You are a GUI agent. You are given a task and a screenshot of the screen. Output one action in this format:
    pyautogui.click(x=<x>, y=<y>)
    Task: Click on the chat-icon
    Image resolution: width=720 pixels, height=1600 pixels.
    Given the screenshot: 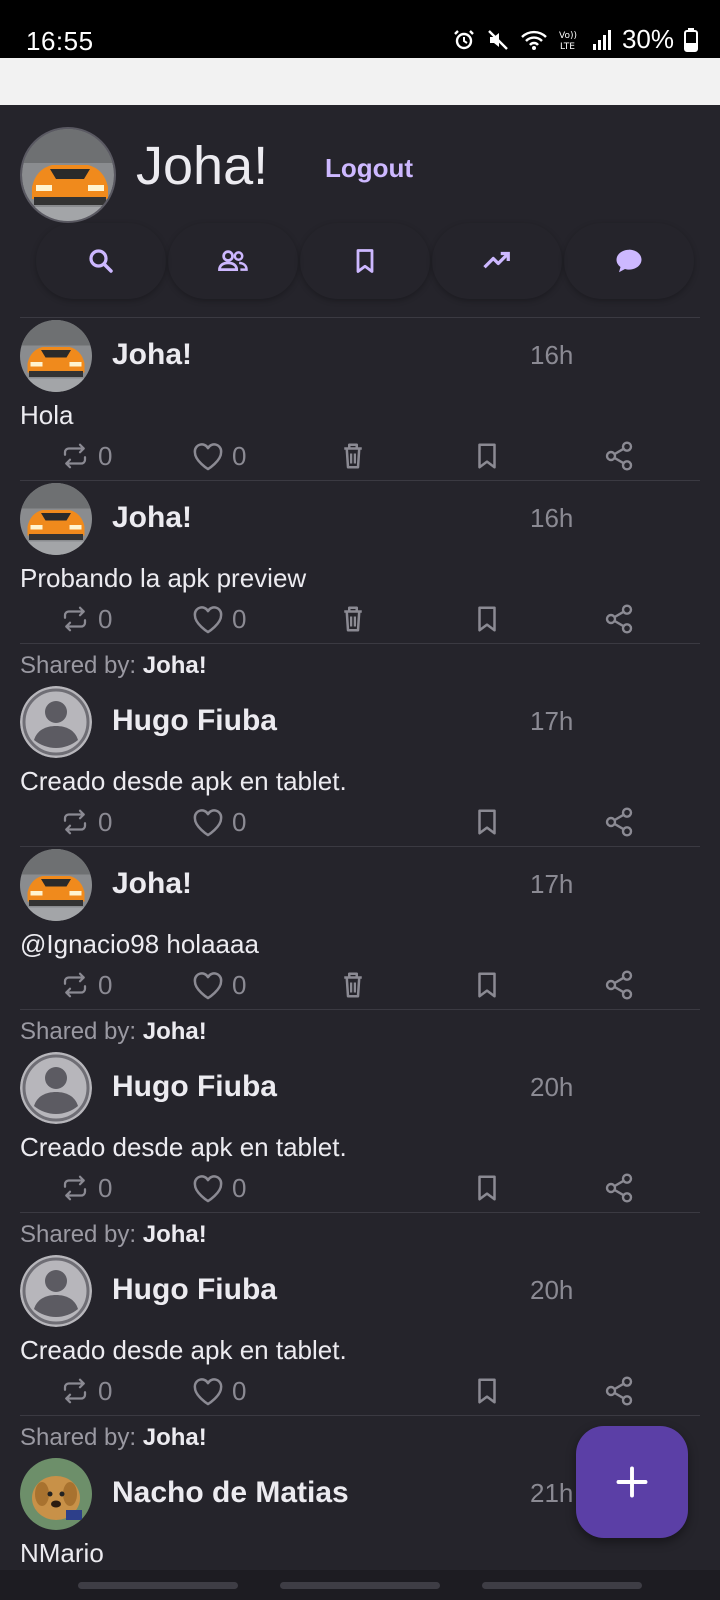 What is the action you would take?
    pyautogui.click(x=629, y=261)
    